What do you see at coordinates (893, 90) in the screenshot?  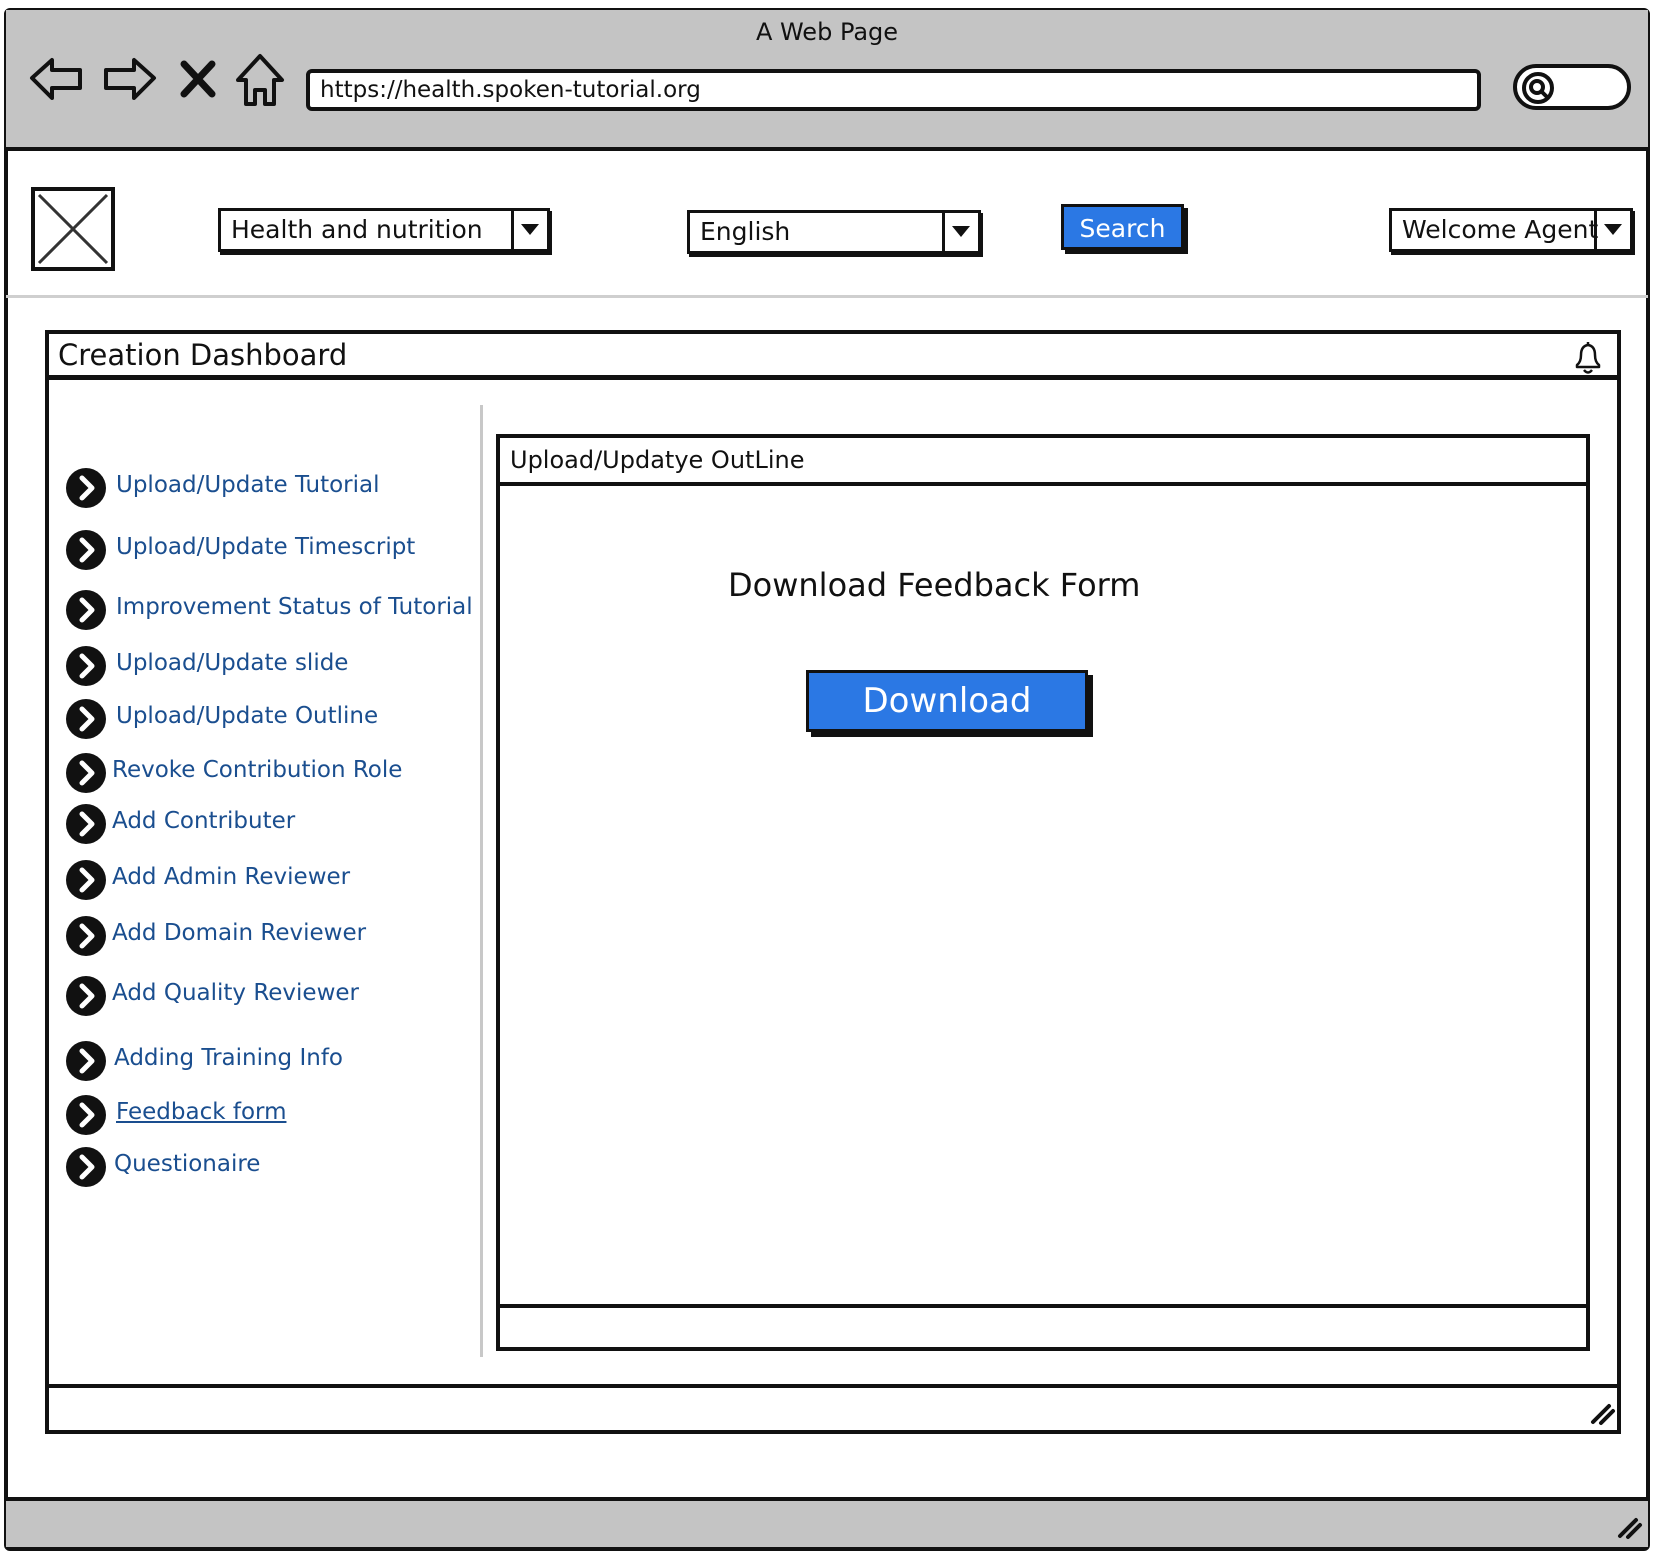 I see `address-bar: https://health.spoken-tutorial.org` at bounding box center [893, 90].